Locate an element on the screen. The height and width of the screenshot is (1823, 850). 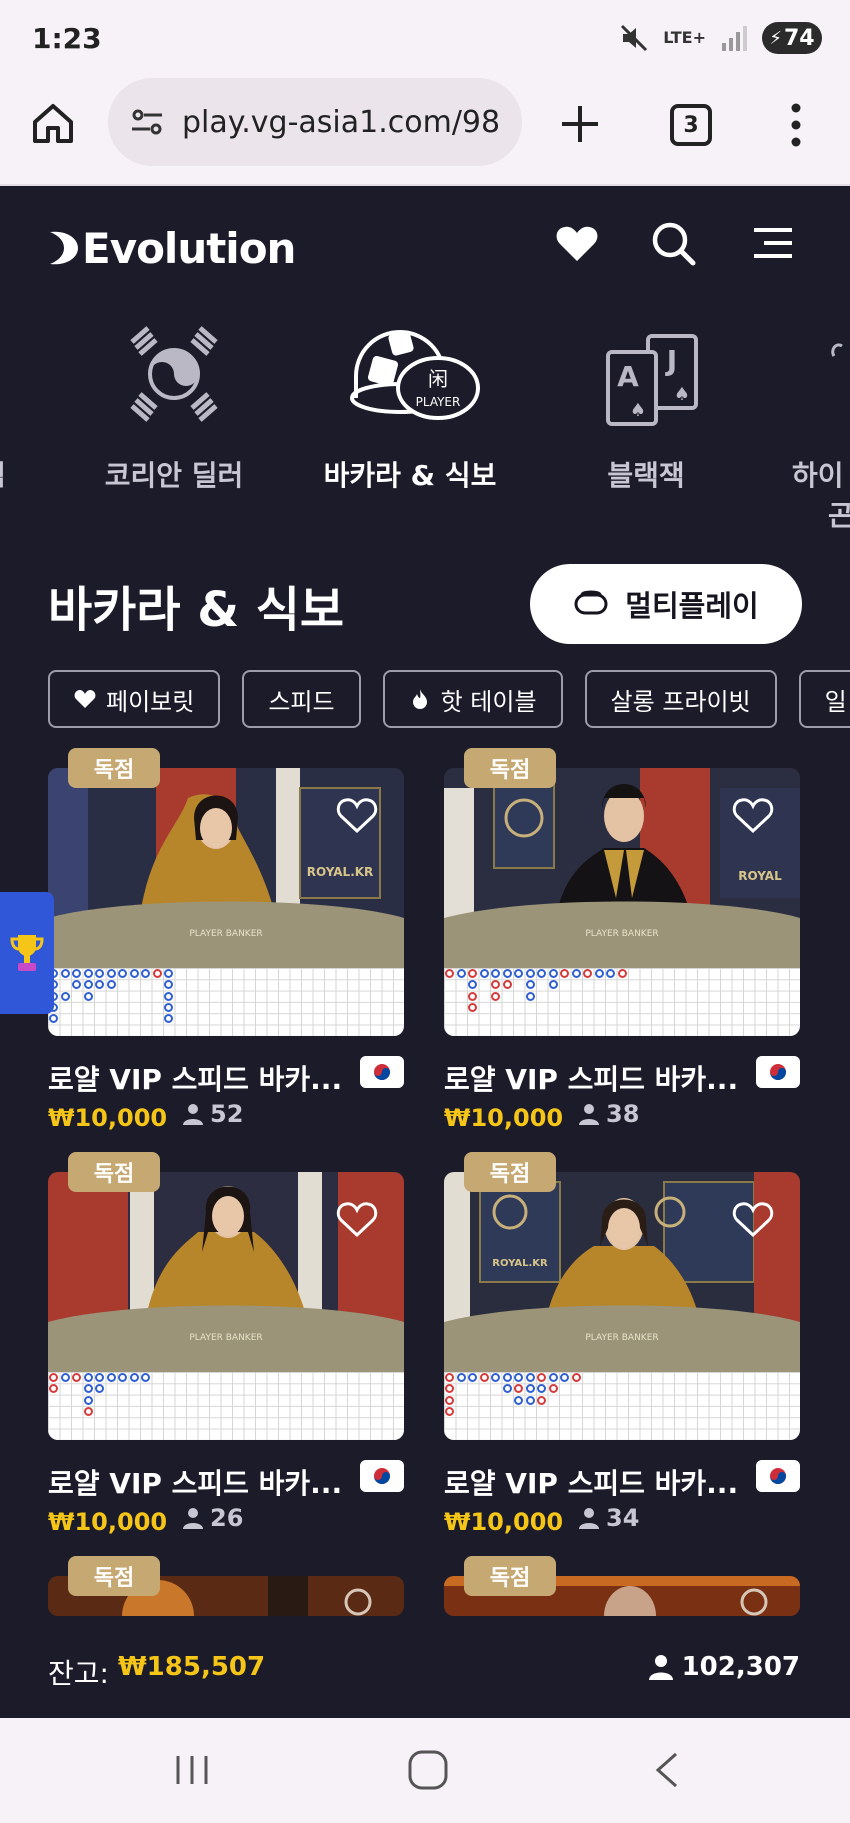
address-bar: play.vg-asia1.com/98 is located at coordinates (315, 122).